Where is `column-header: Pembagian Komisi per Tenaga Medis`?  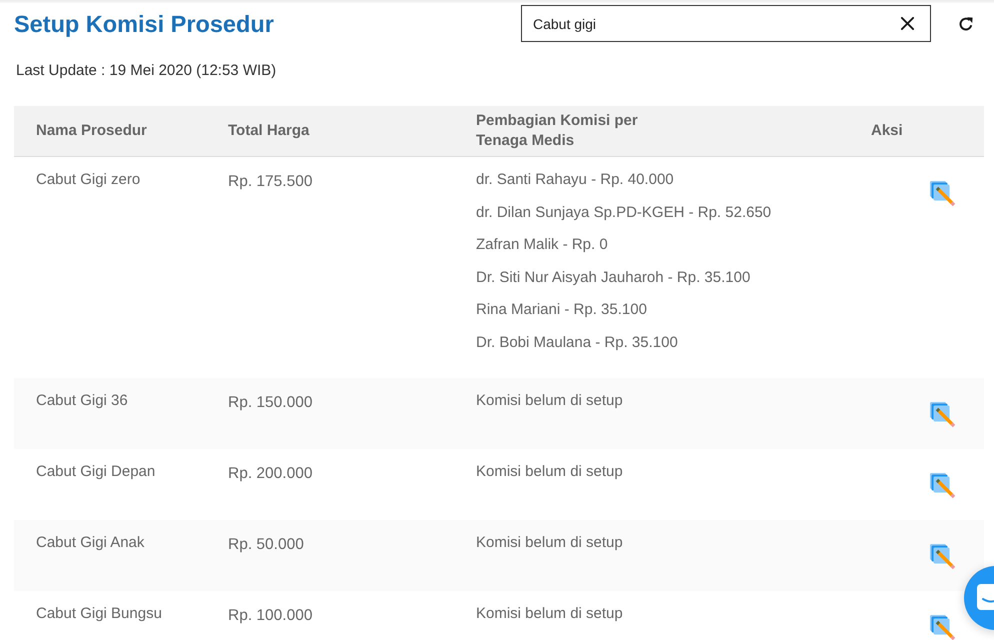
column-header: Pembagian Komisi per Tenaga Medis is located at coordinates (557, 131).